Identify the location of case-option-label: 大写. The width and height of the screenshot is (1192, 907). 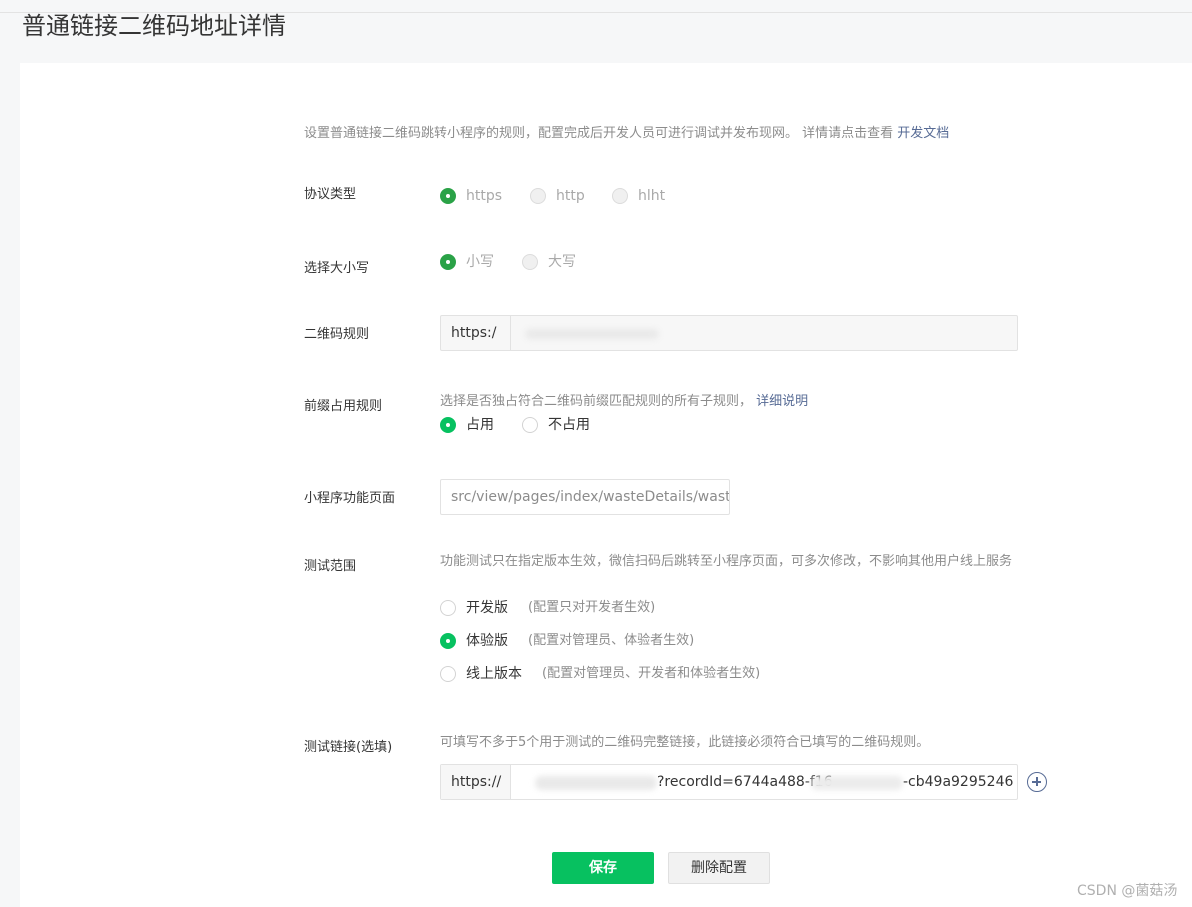
(562, 262).